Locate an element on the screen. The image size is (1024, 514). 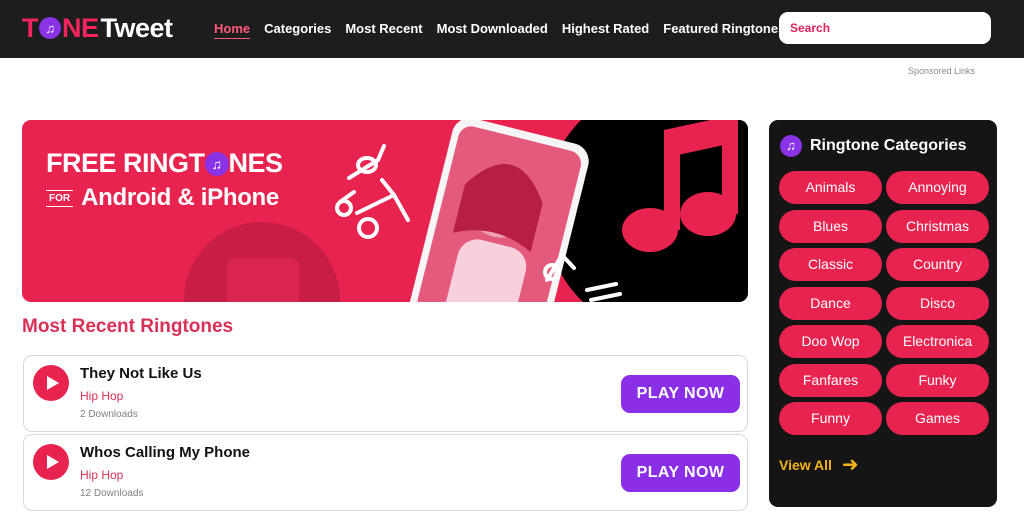
category-dance: Dance is located at coordinates (830, 303).